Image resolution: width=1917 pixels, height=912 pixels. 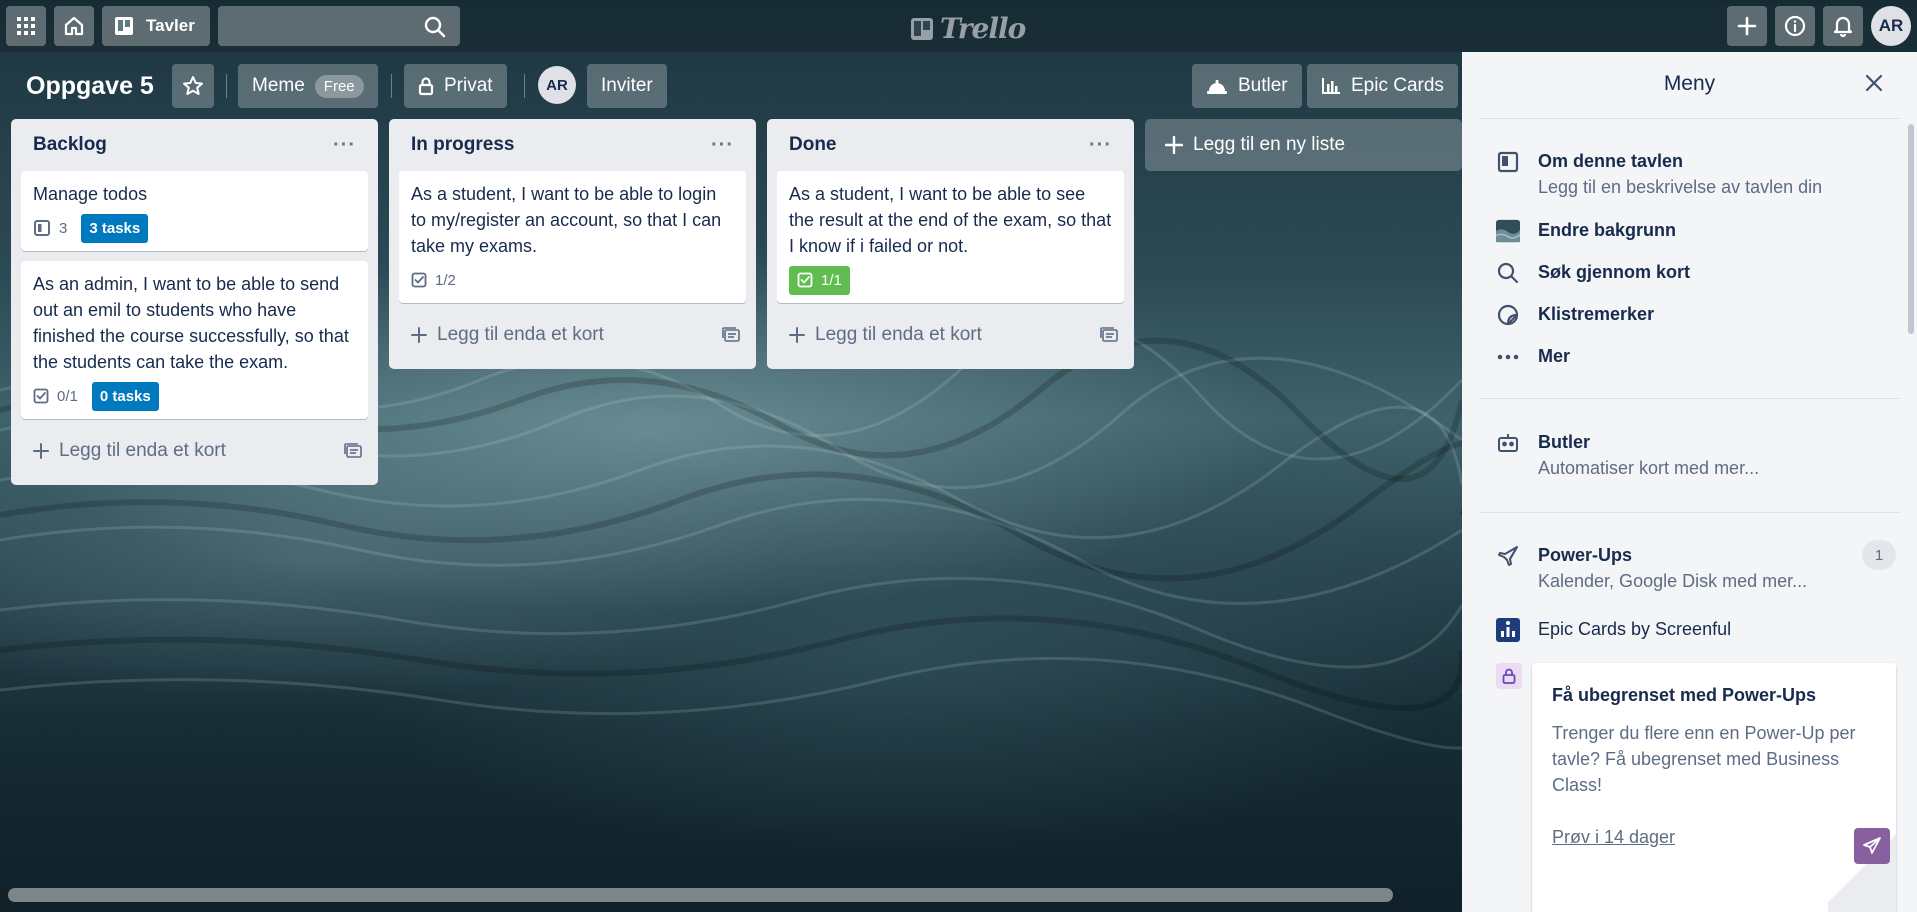 I want to click on butler-label: Butler, so click(x=1263, y=85).